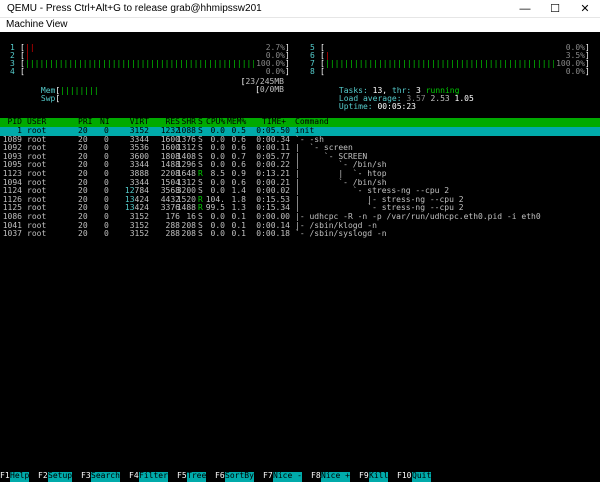 The height and width of the screenshot is (482, 600). What do you see at coordinates (268, 476) in the screenshot?
I see `fkey-f7: F7` at bounding box center [268, 476].